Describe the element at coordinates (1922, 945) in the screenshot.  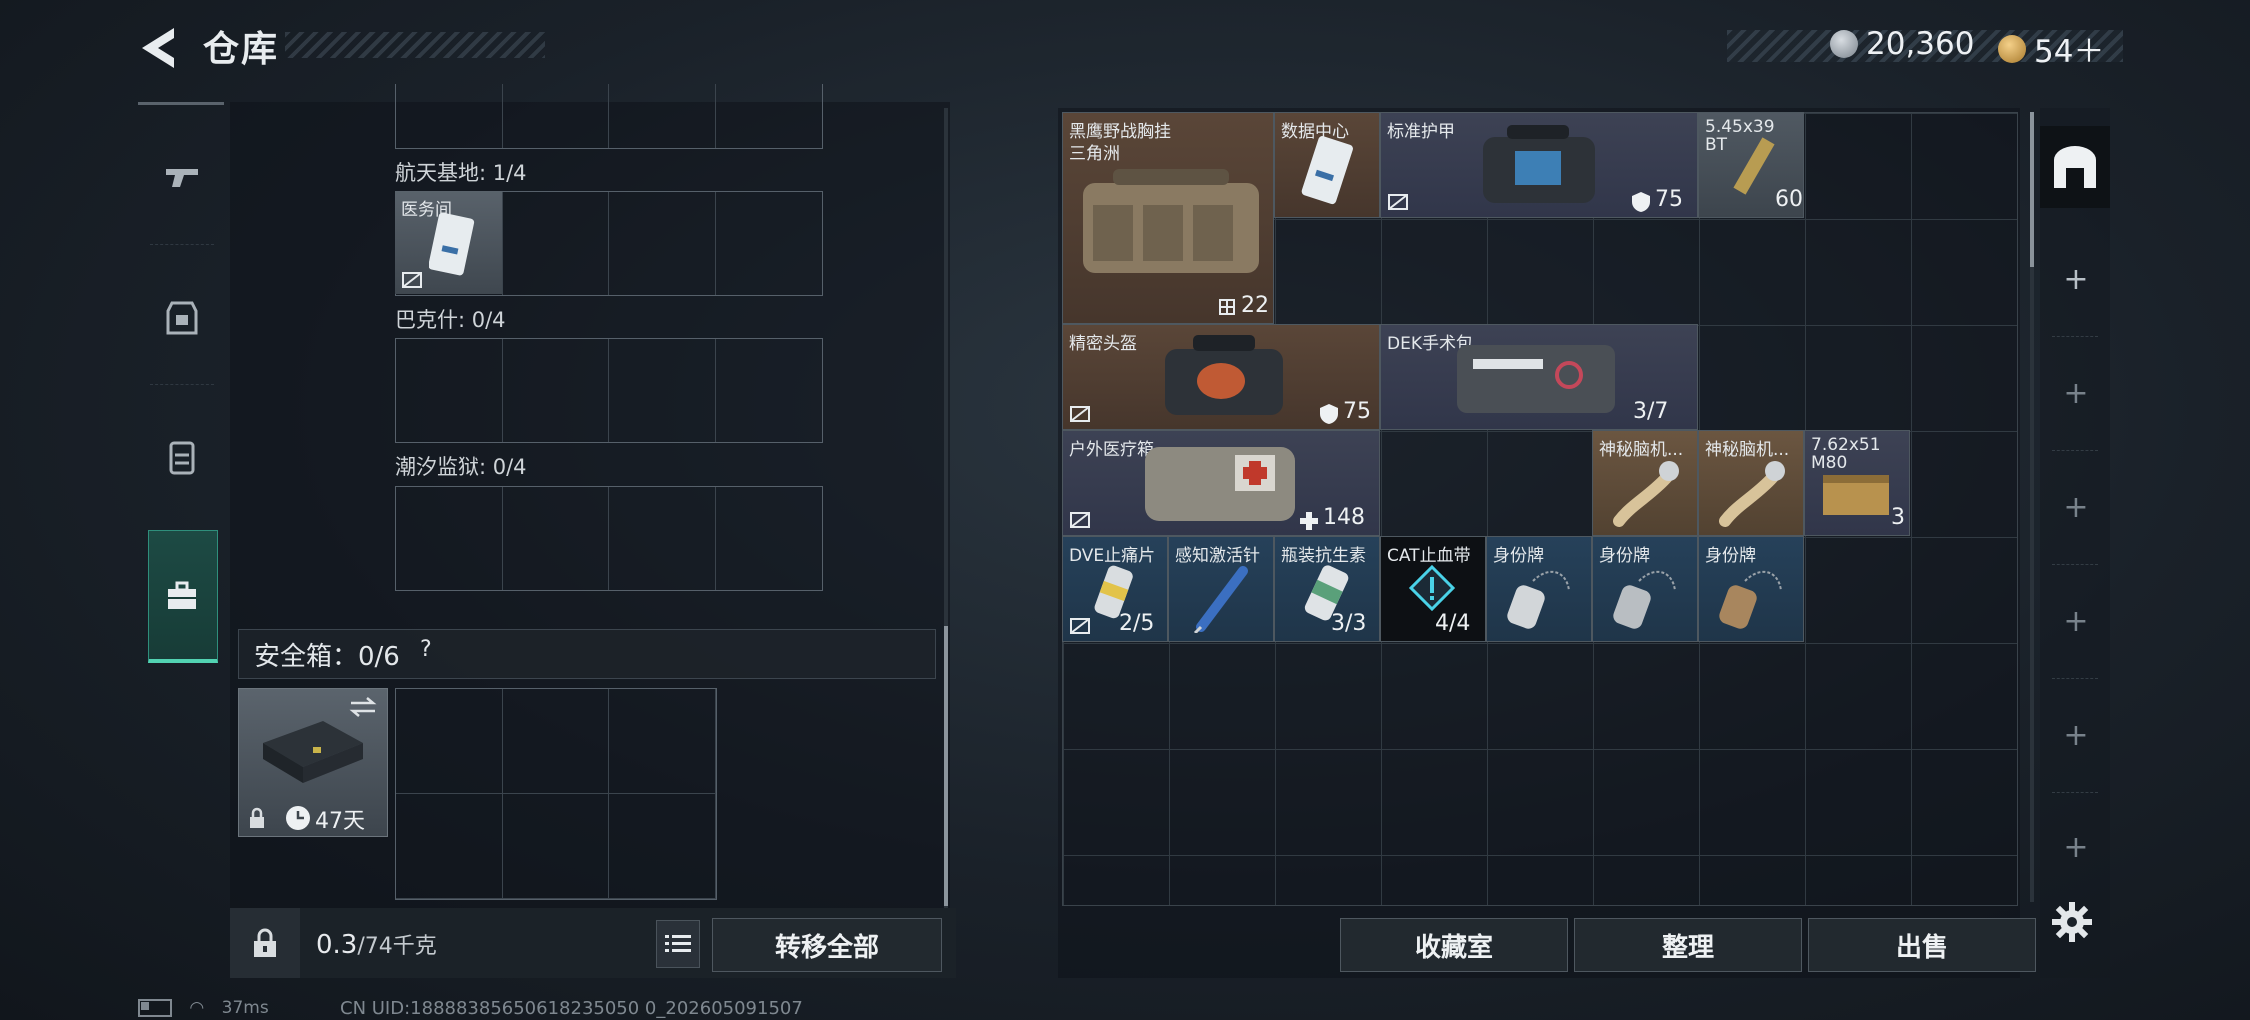
I see `sell-button: 出售` at that location.